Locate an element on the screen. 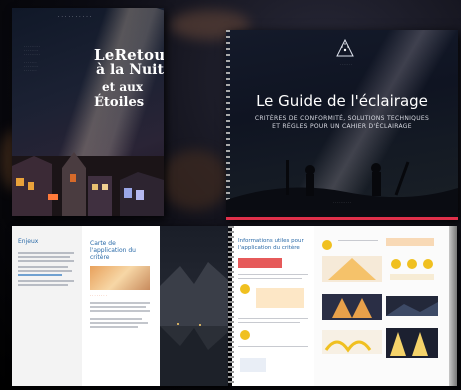  page-heading: Enjeux is located at coordinates (28, 241).